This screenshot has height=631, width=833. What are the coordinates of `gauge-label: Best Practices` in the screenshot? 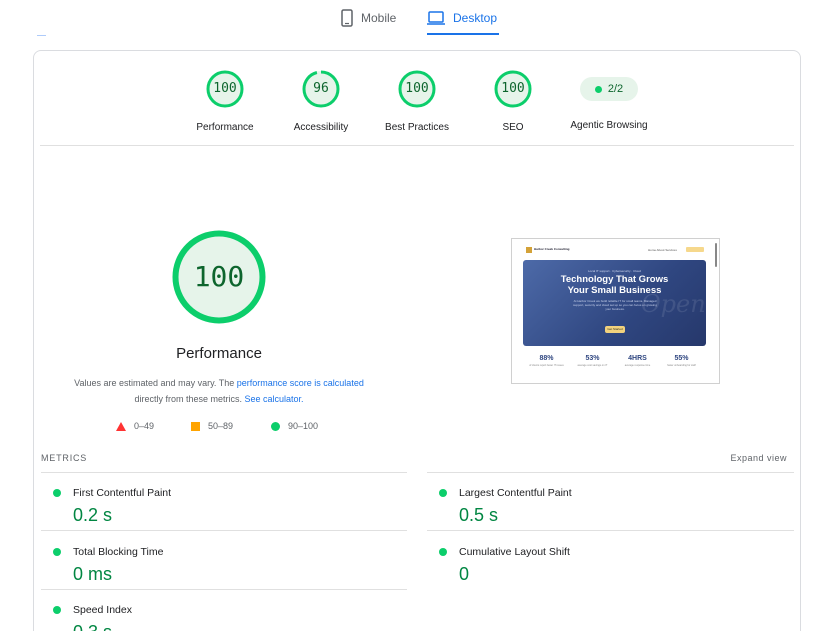 It's located at (417, 127).